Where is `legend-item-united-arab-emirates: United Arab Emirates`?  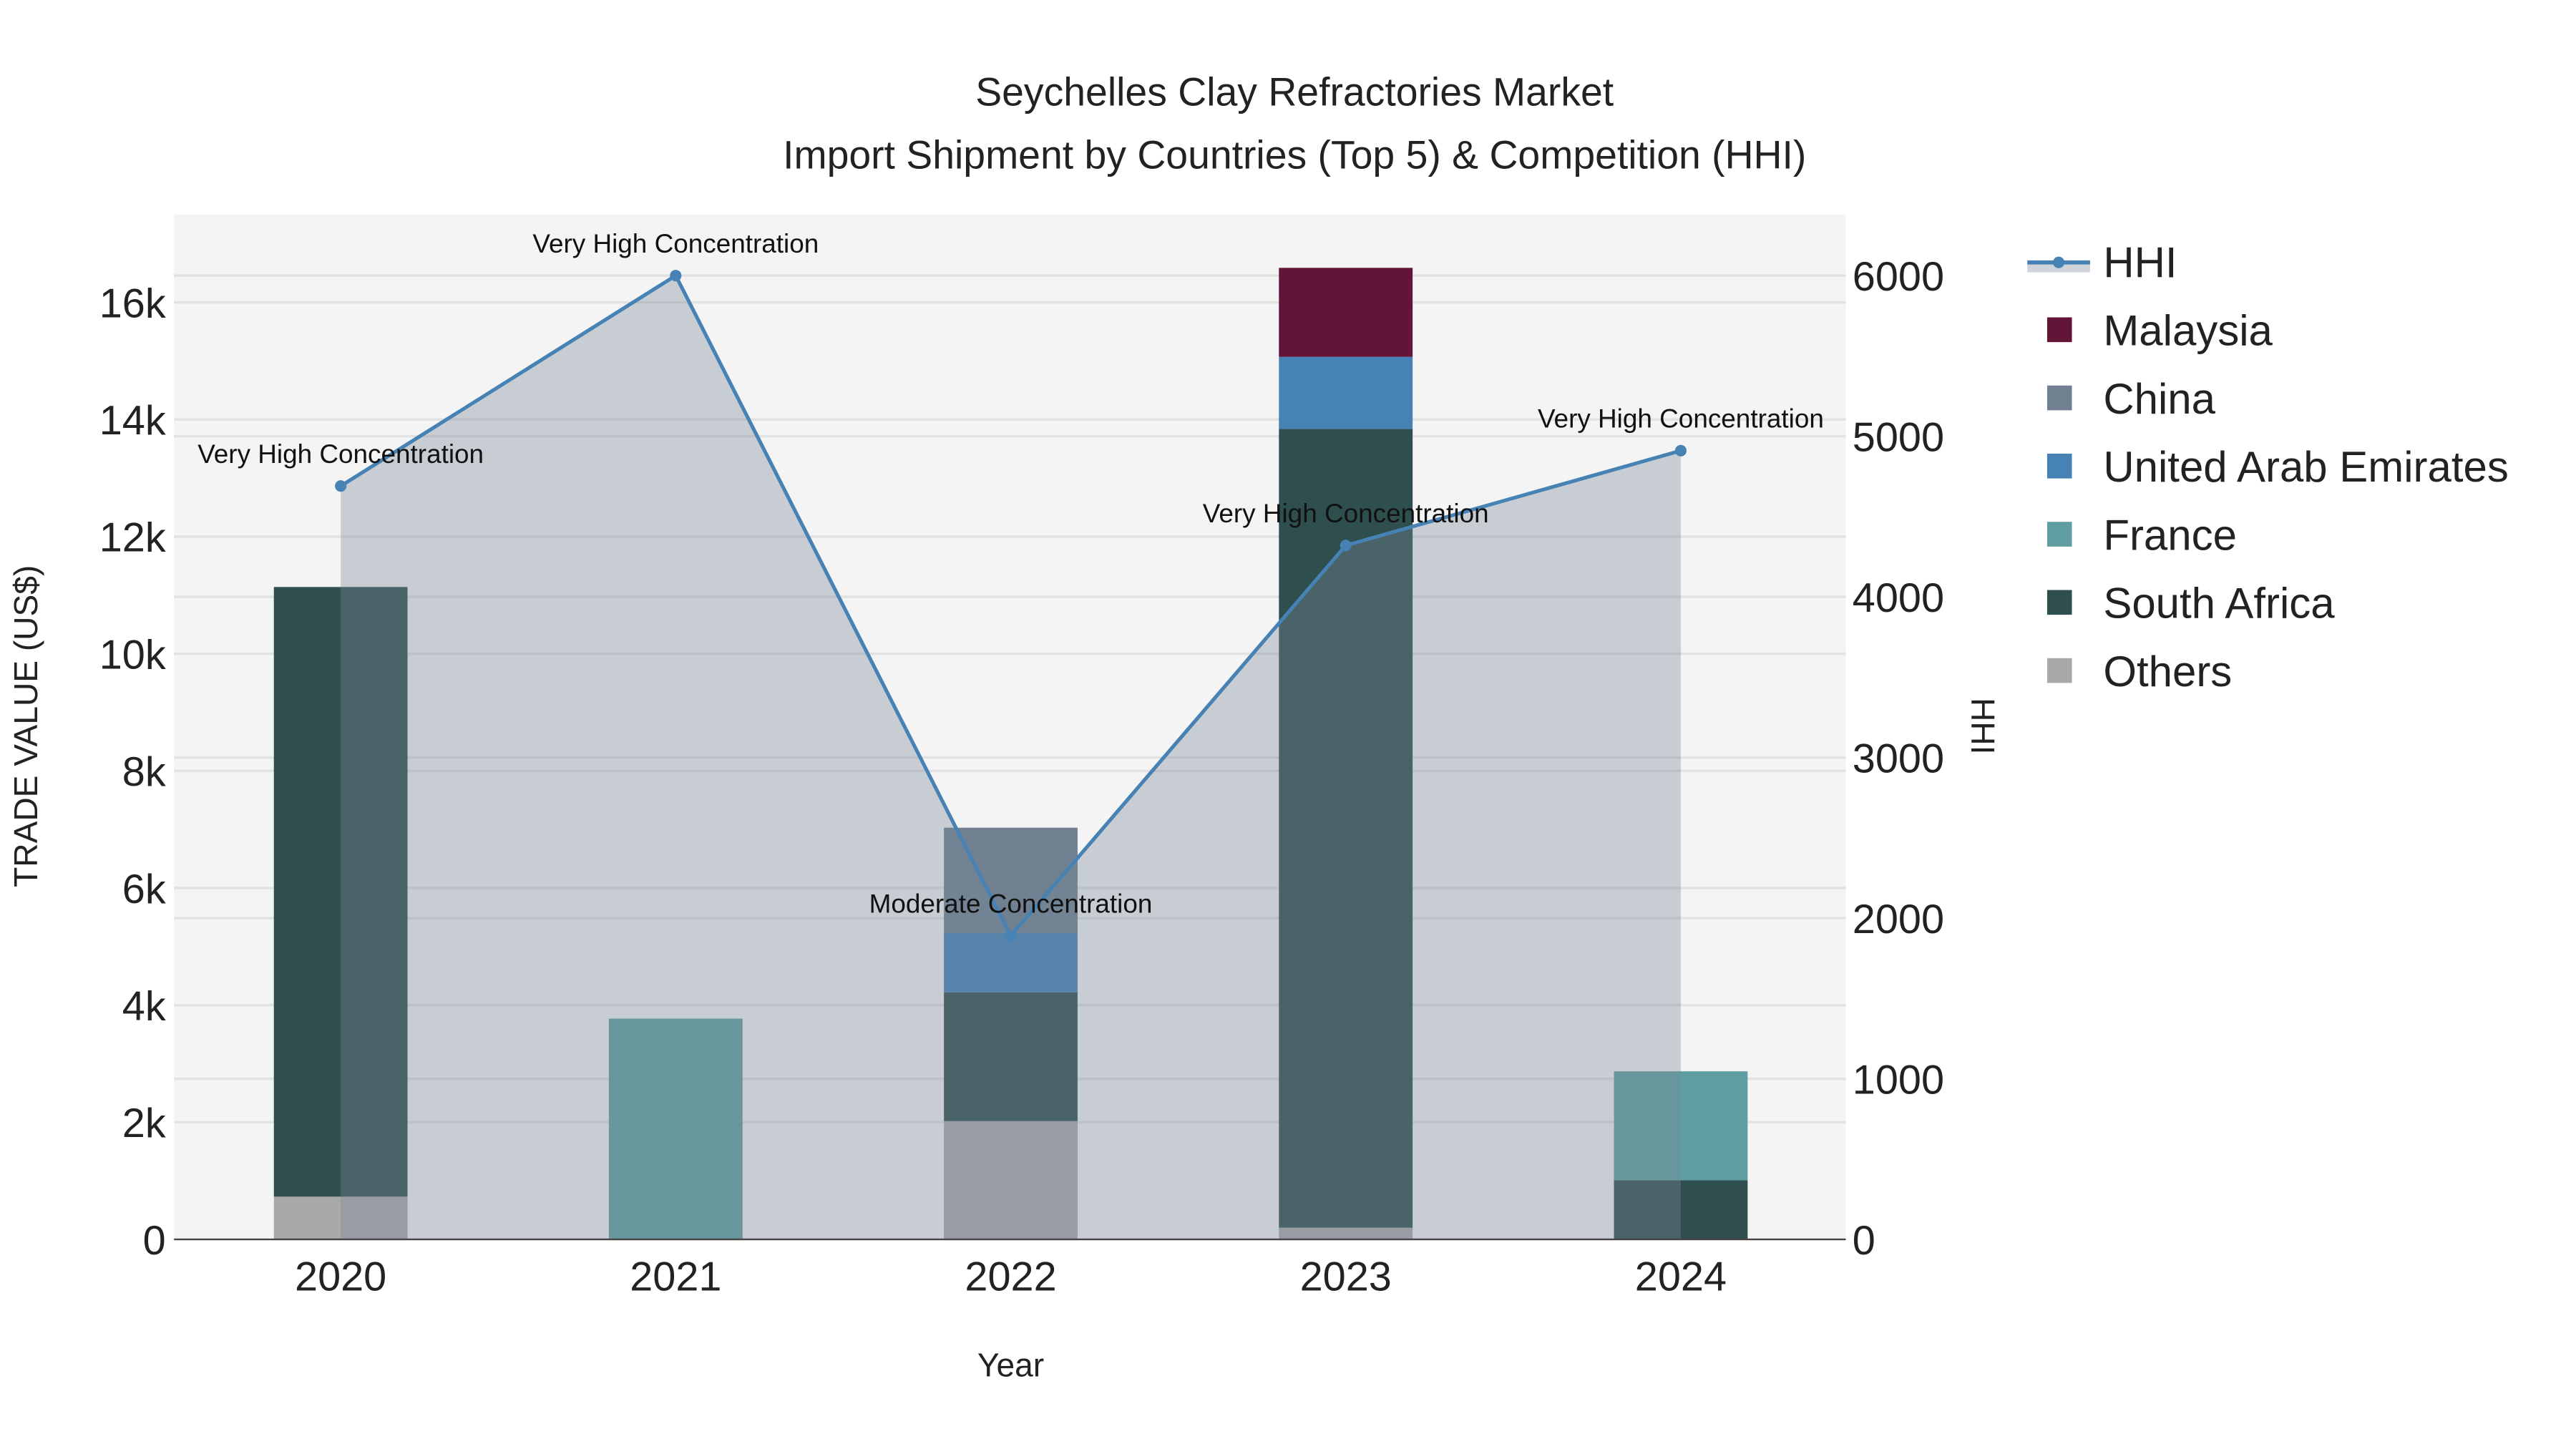 legend-item-united-arab-emirates: United Arab Emirates is located at coordinates (2277, 467).